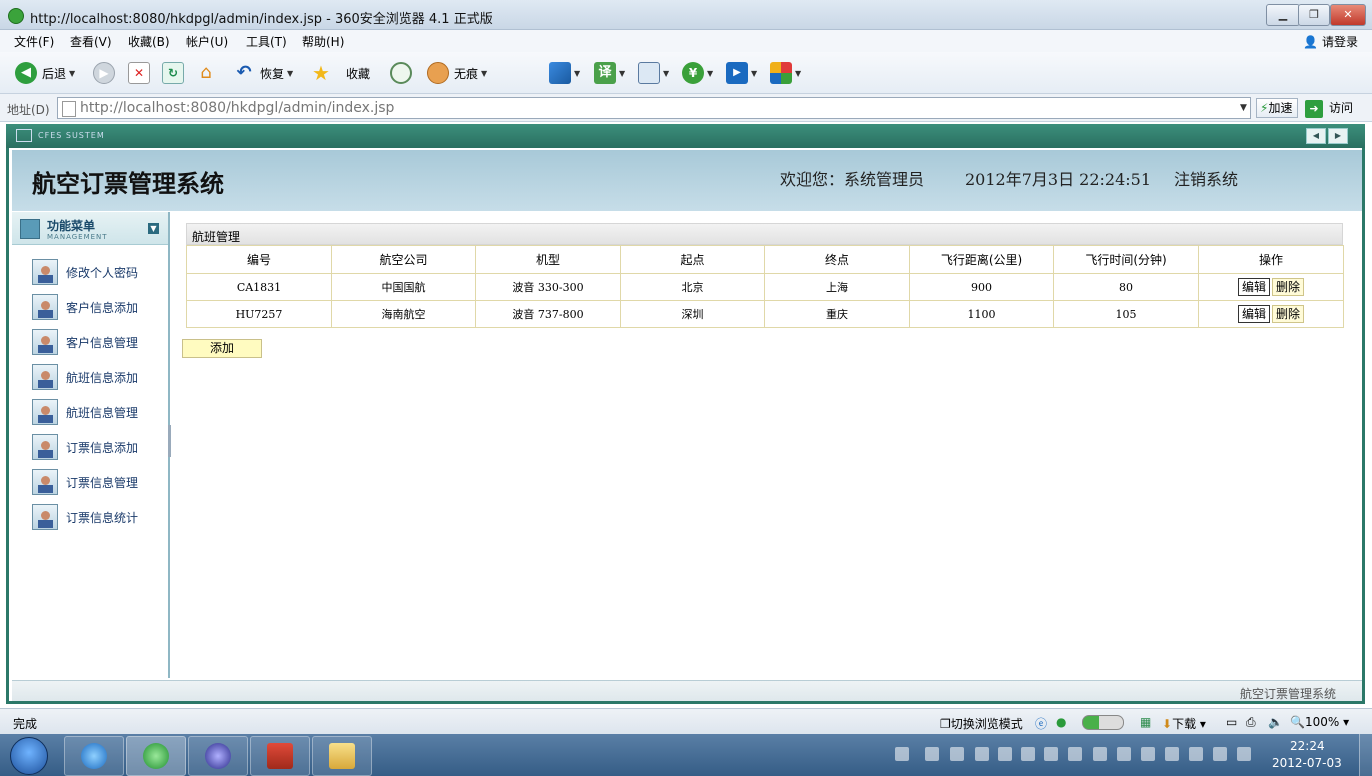 This screenshot has height=776, width=1372. I want to click on sidebar-item-change-password: 修改个人密码, so click(97, 272).